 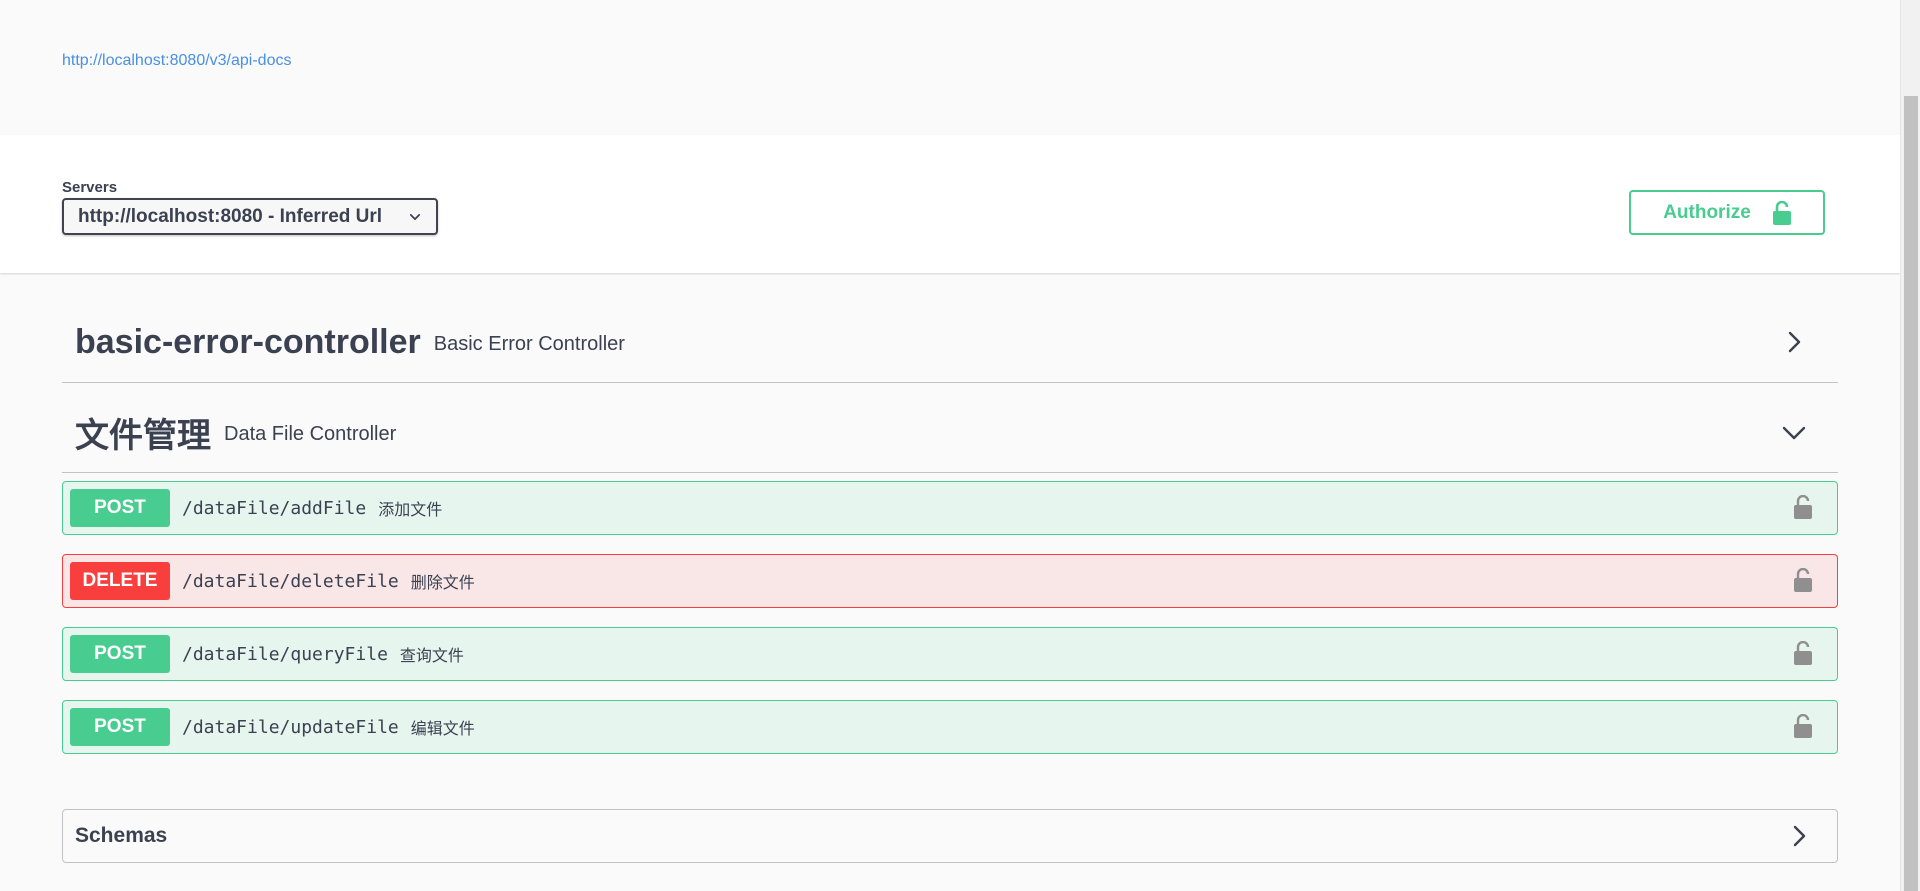 What do you see at coordinates (121, 835) in the screenshot?
I see `schemas-label: Schemas` at bounding box center [121, 835].